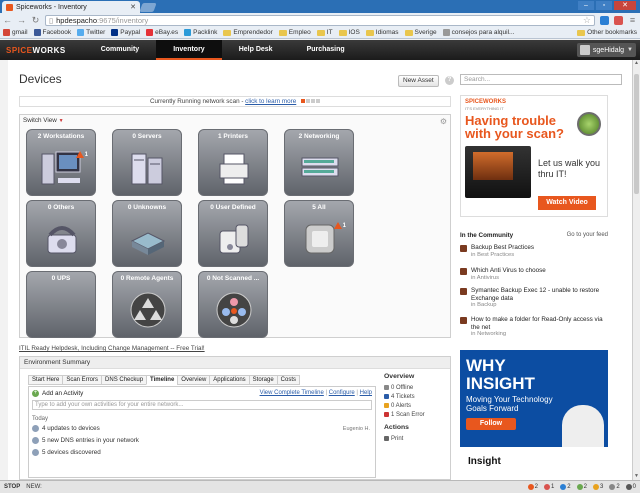 The height and width of the screenshot is (493, 640). I want to click on device-tile: 1 Printers, so click(233, 162).